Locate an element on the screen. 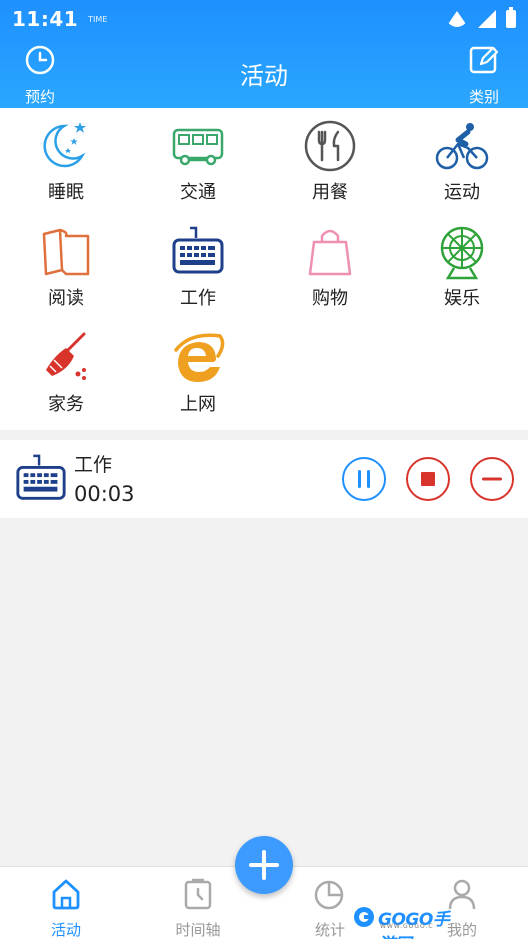  category-label: 用餐 is located at coordinates (330, 192).